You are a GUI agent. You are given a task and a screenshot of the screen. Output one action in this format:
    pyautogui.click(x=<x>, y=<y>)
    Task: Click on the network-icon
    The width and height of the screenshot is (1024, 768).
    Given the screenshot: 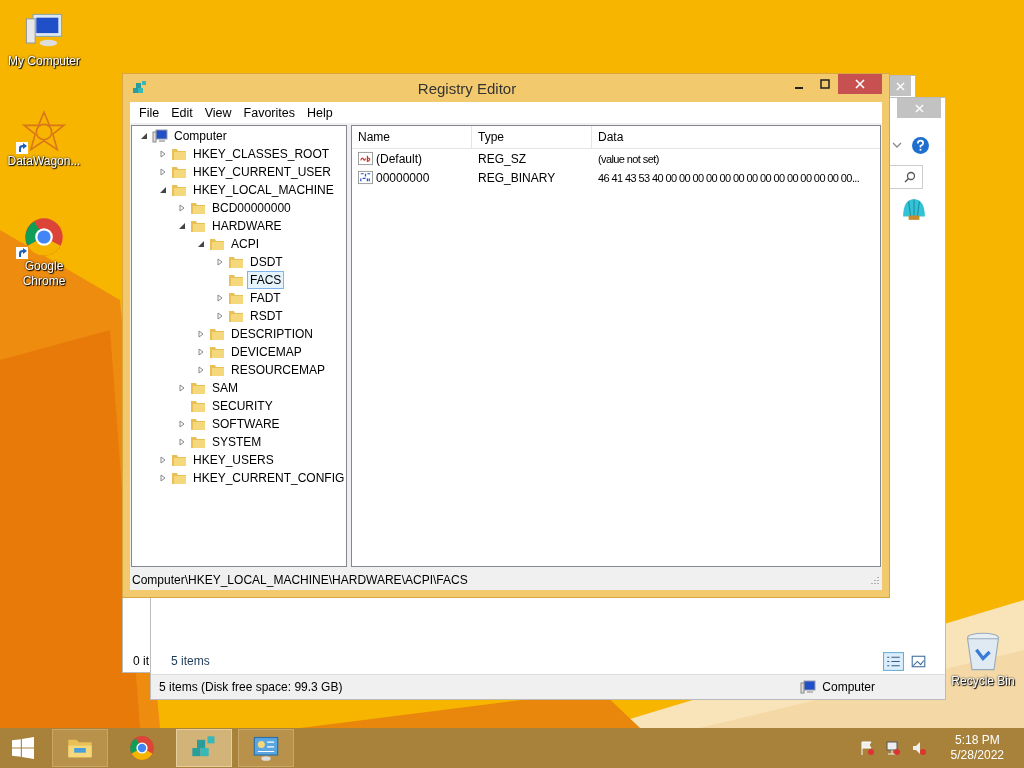 What is the action you would take?
    pyautogui.click(x=892, y=748)
    